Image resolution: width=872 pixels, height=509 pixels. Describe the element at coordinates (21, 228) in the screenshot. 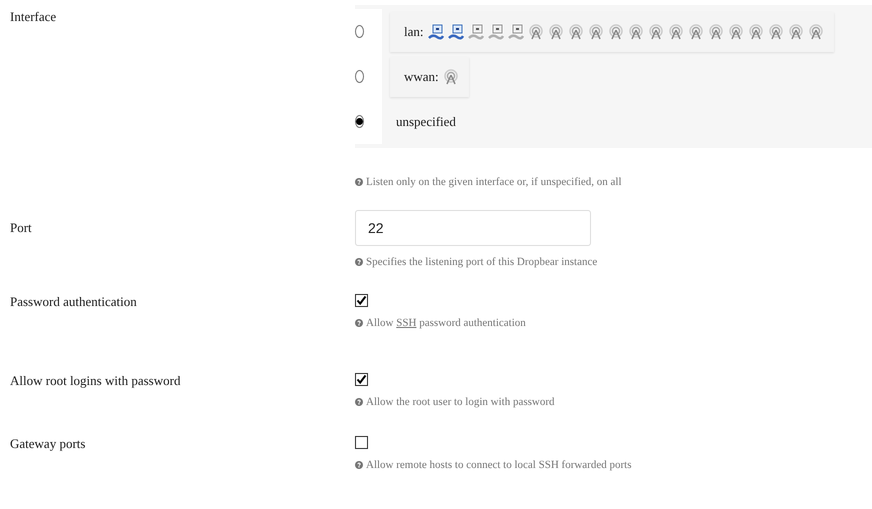

I see `field-label: Port` at that location.